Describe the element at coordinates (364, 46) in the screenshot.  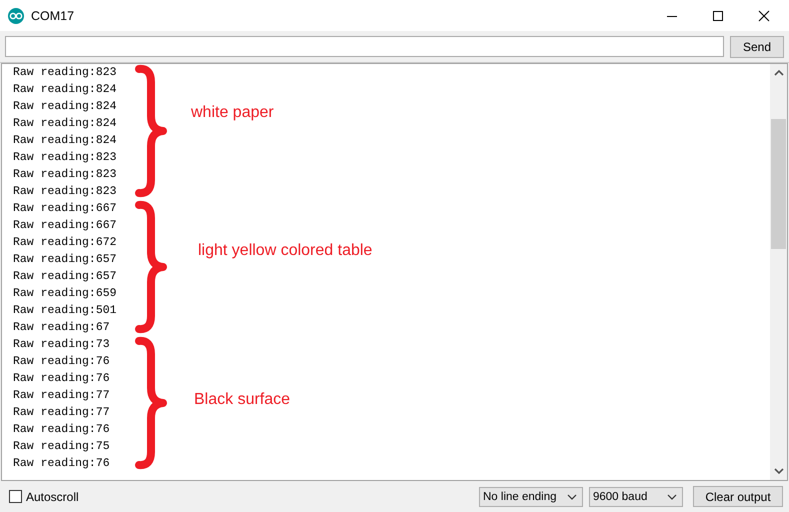
I see `input-field` at that location.